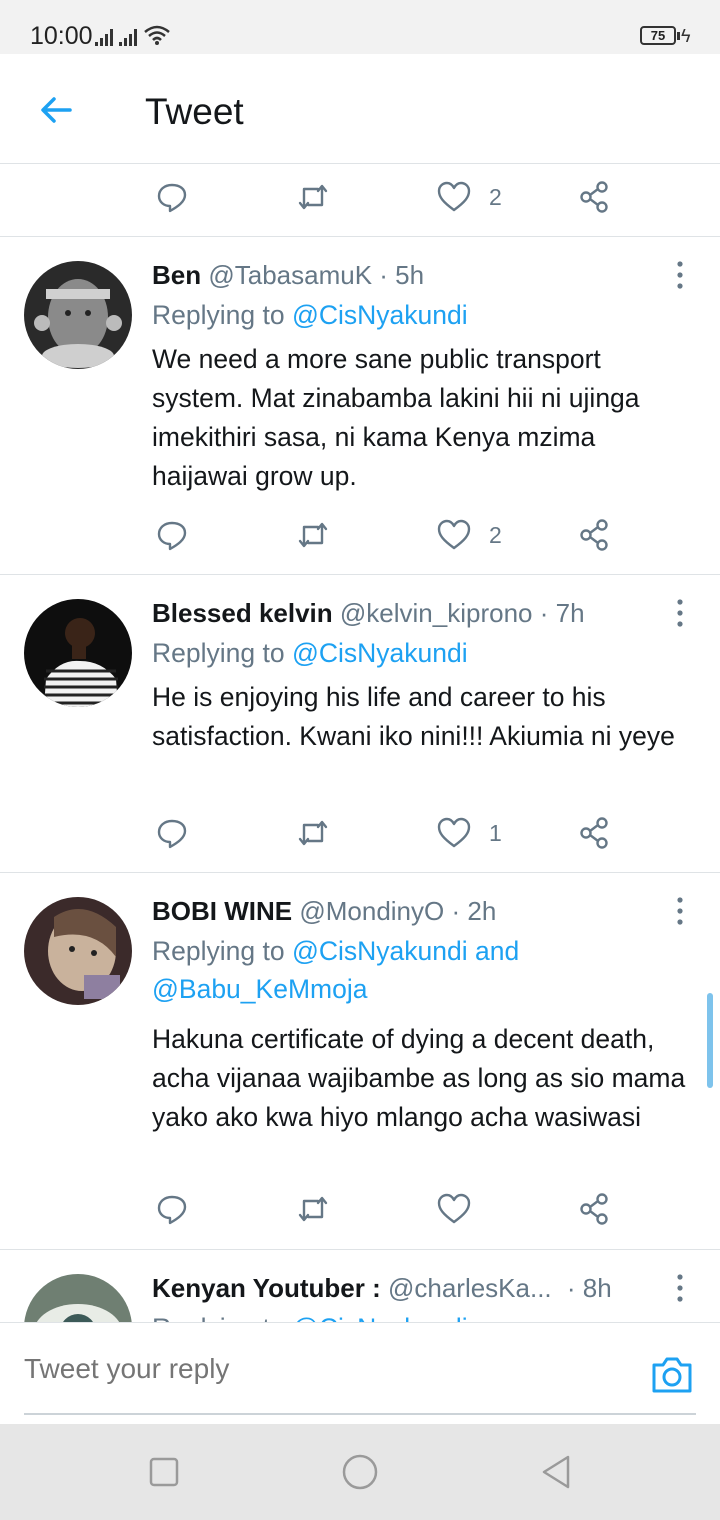  I want to click on page-title: Tweet, so click(194, 111).